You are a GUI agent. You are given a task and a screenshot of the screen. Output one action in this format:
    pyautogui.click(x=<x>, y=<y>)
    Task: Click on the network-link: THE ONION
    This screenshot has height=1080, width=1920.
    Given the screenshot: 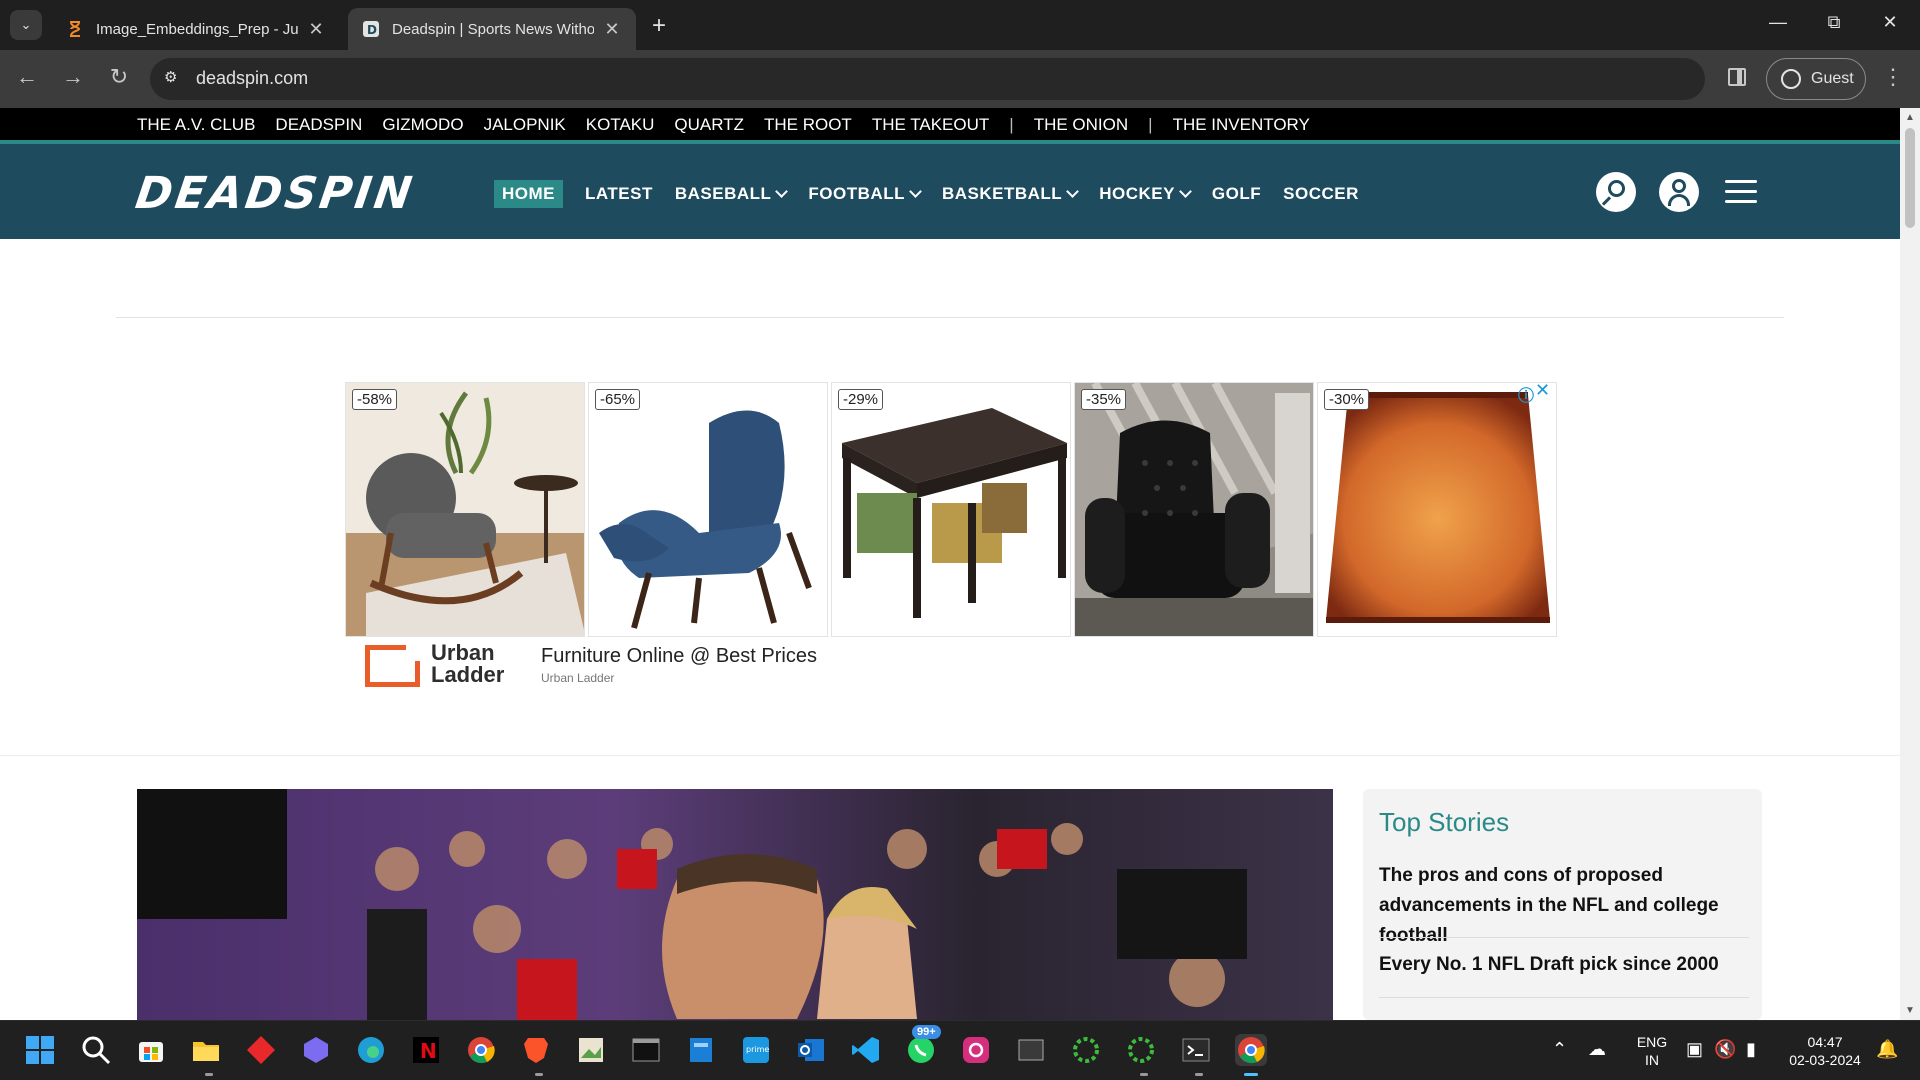 What is the action you would take?
    pyautogui.click(x=1081, y=125)
    